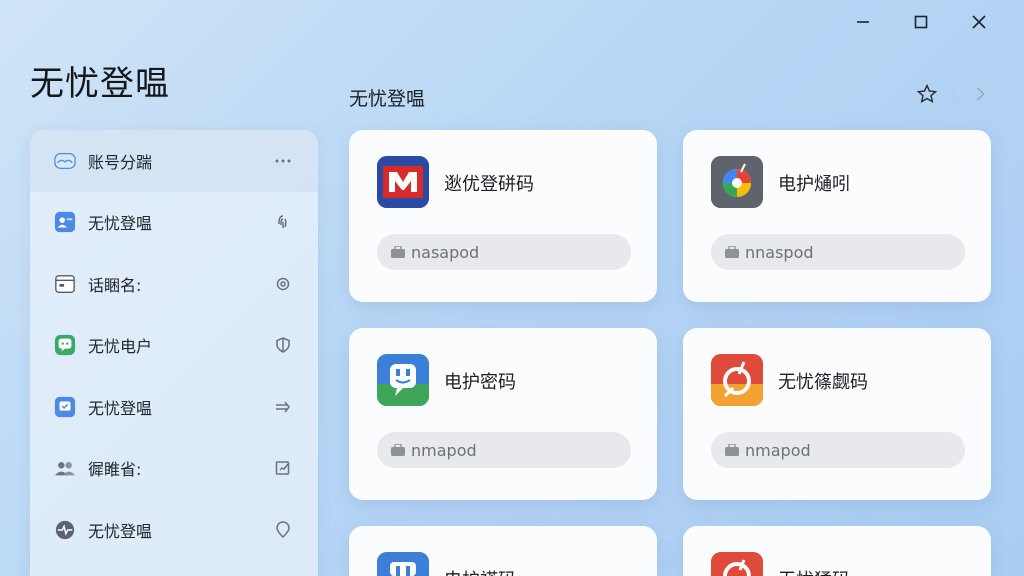 This screenshot has height=576, width=1024. I want to click on edit-icon, so click(283, 468).